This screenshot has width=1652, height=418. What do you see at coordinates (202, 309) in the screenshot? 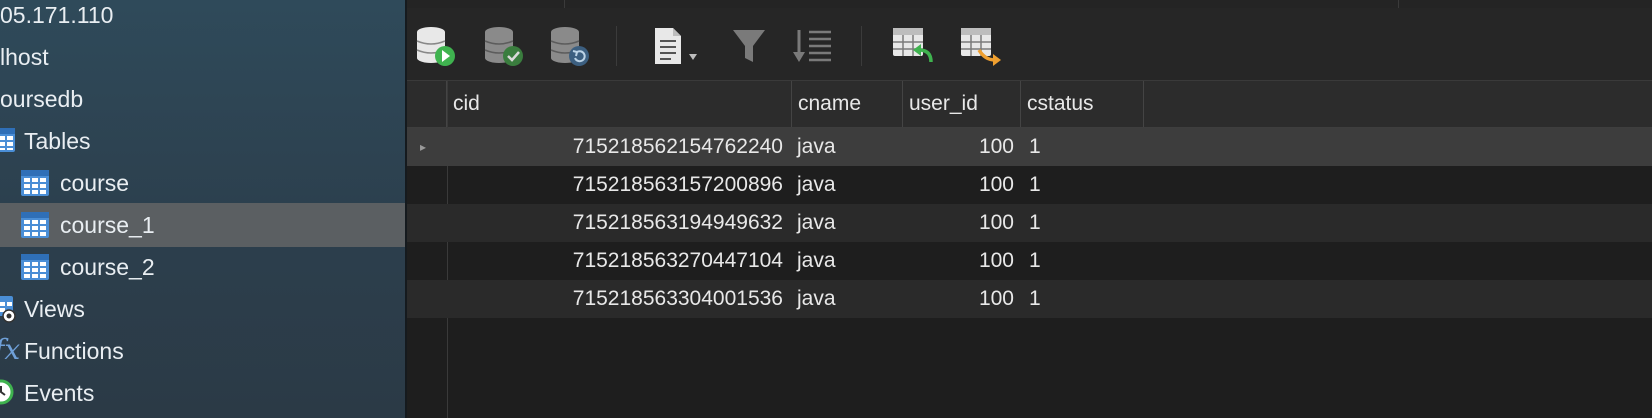
I see `tree-item-views: Views` at bounding box center [202, 309].